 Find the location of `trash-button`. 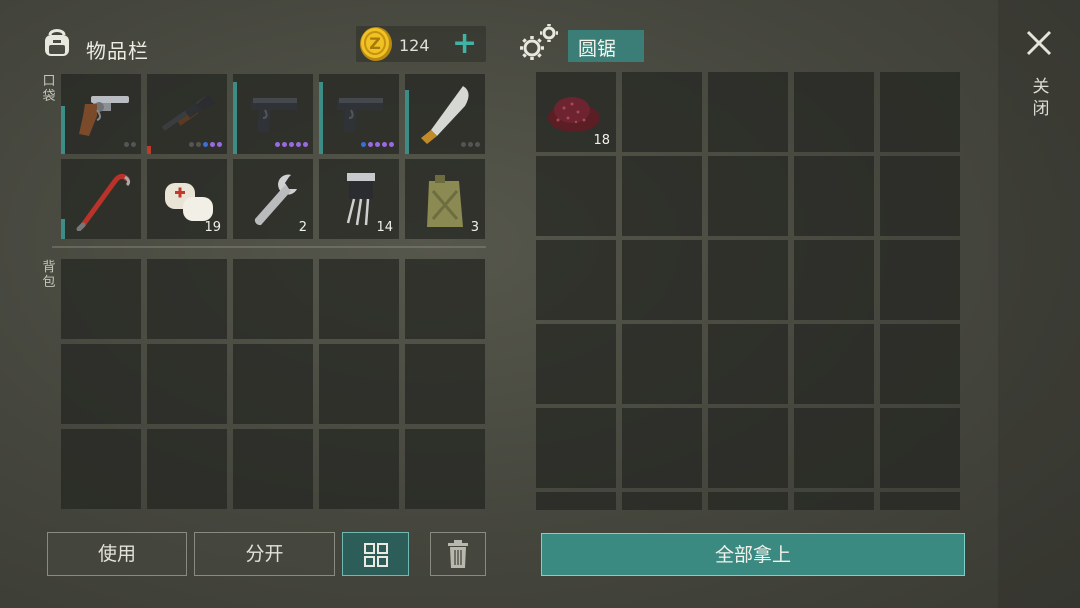

trash-button is located at coordinates (458, 554).